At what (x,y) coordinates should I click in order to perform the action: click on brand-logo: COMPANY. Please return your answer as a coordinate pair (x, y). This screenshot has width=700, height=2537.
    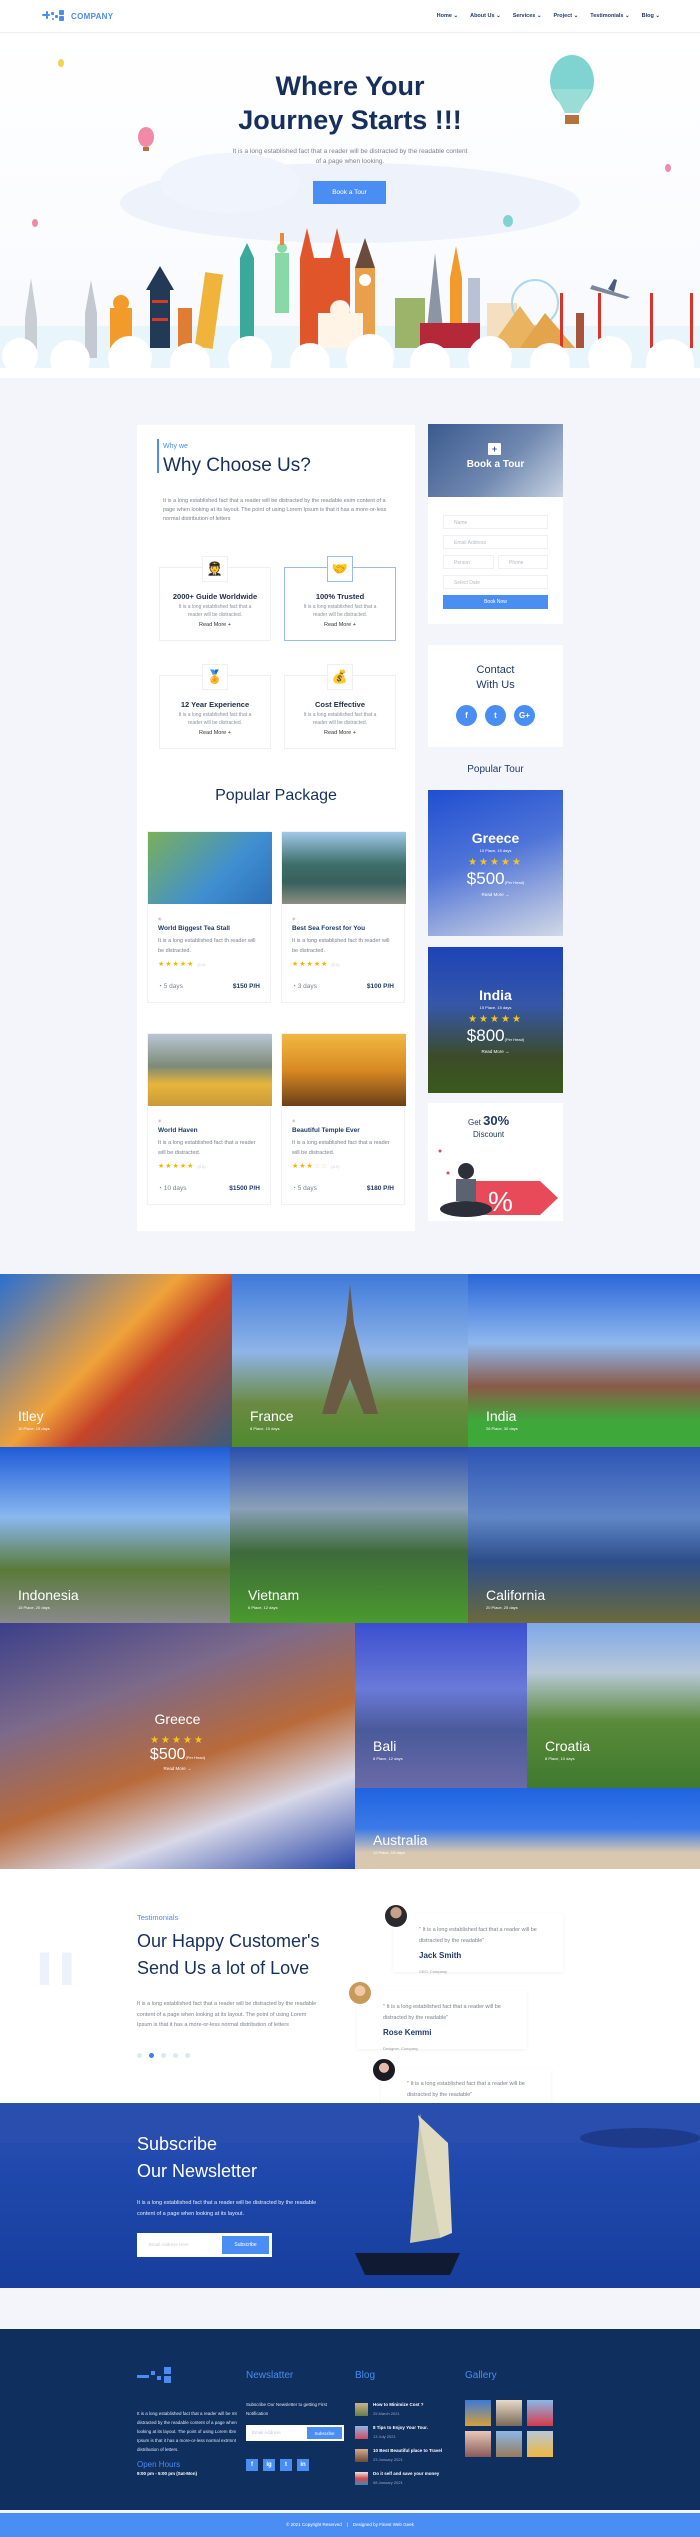
    Looking at the image, I should click on (77, 16).